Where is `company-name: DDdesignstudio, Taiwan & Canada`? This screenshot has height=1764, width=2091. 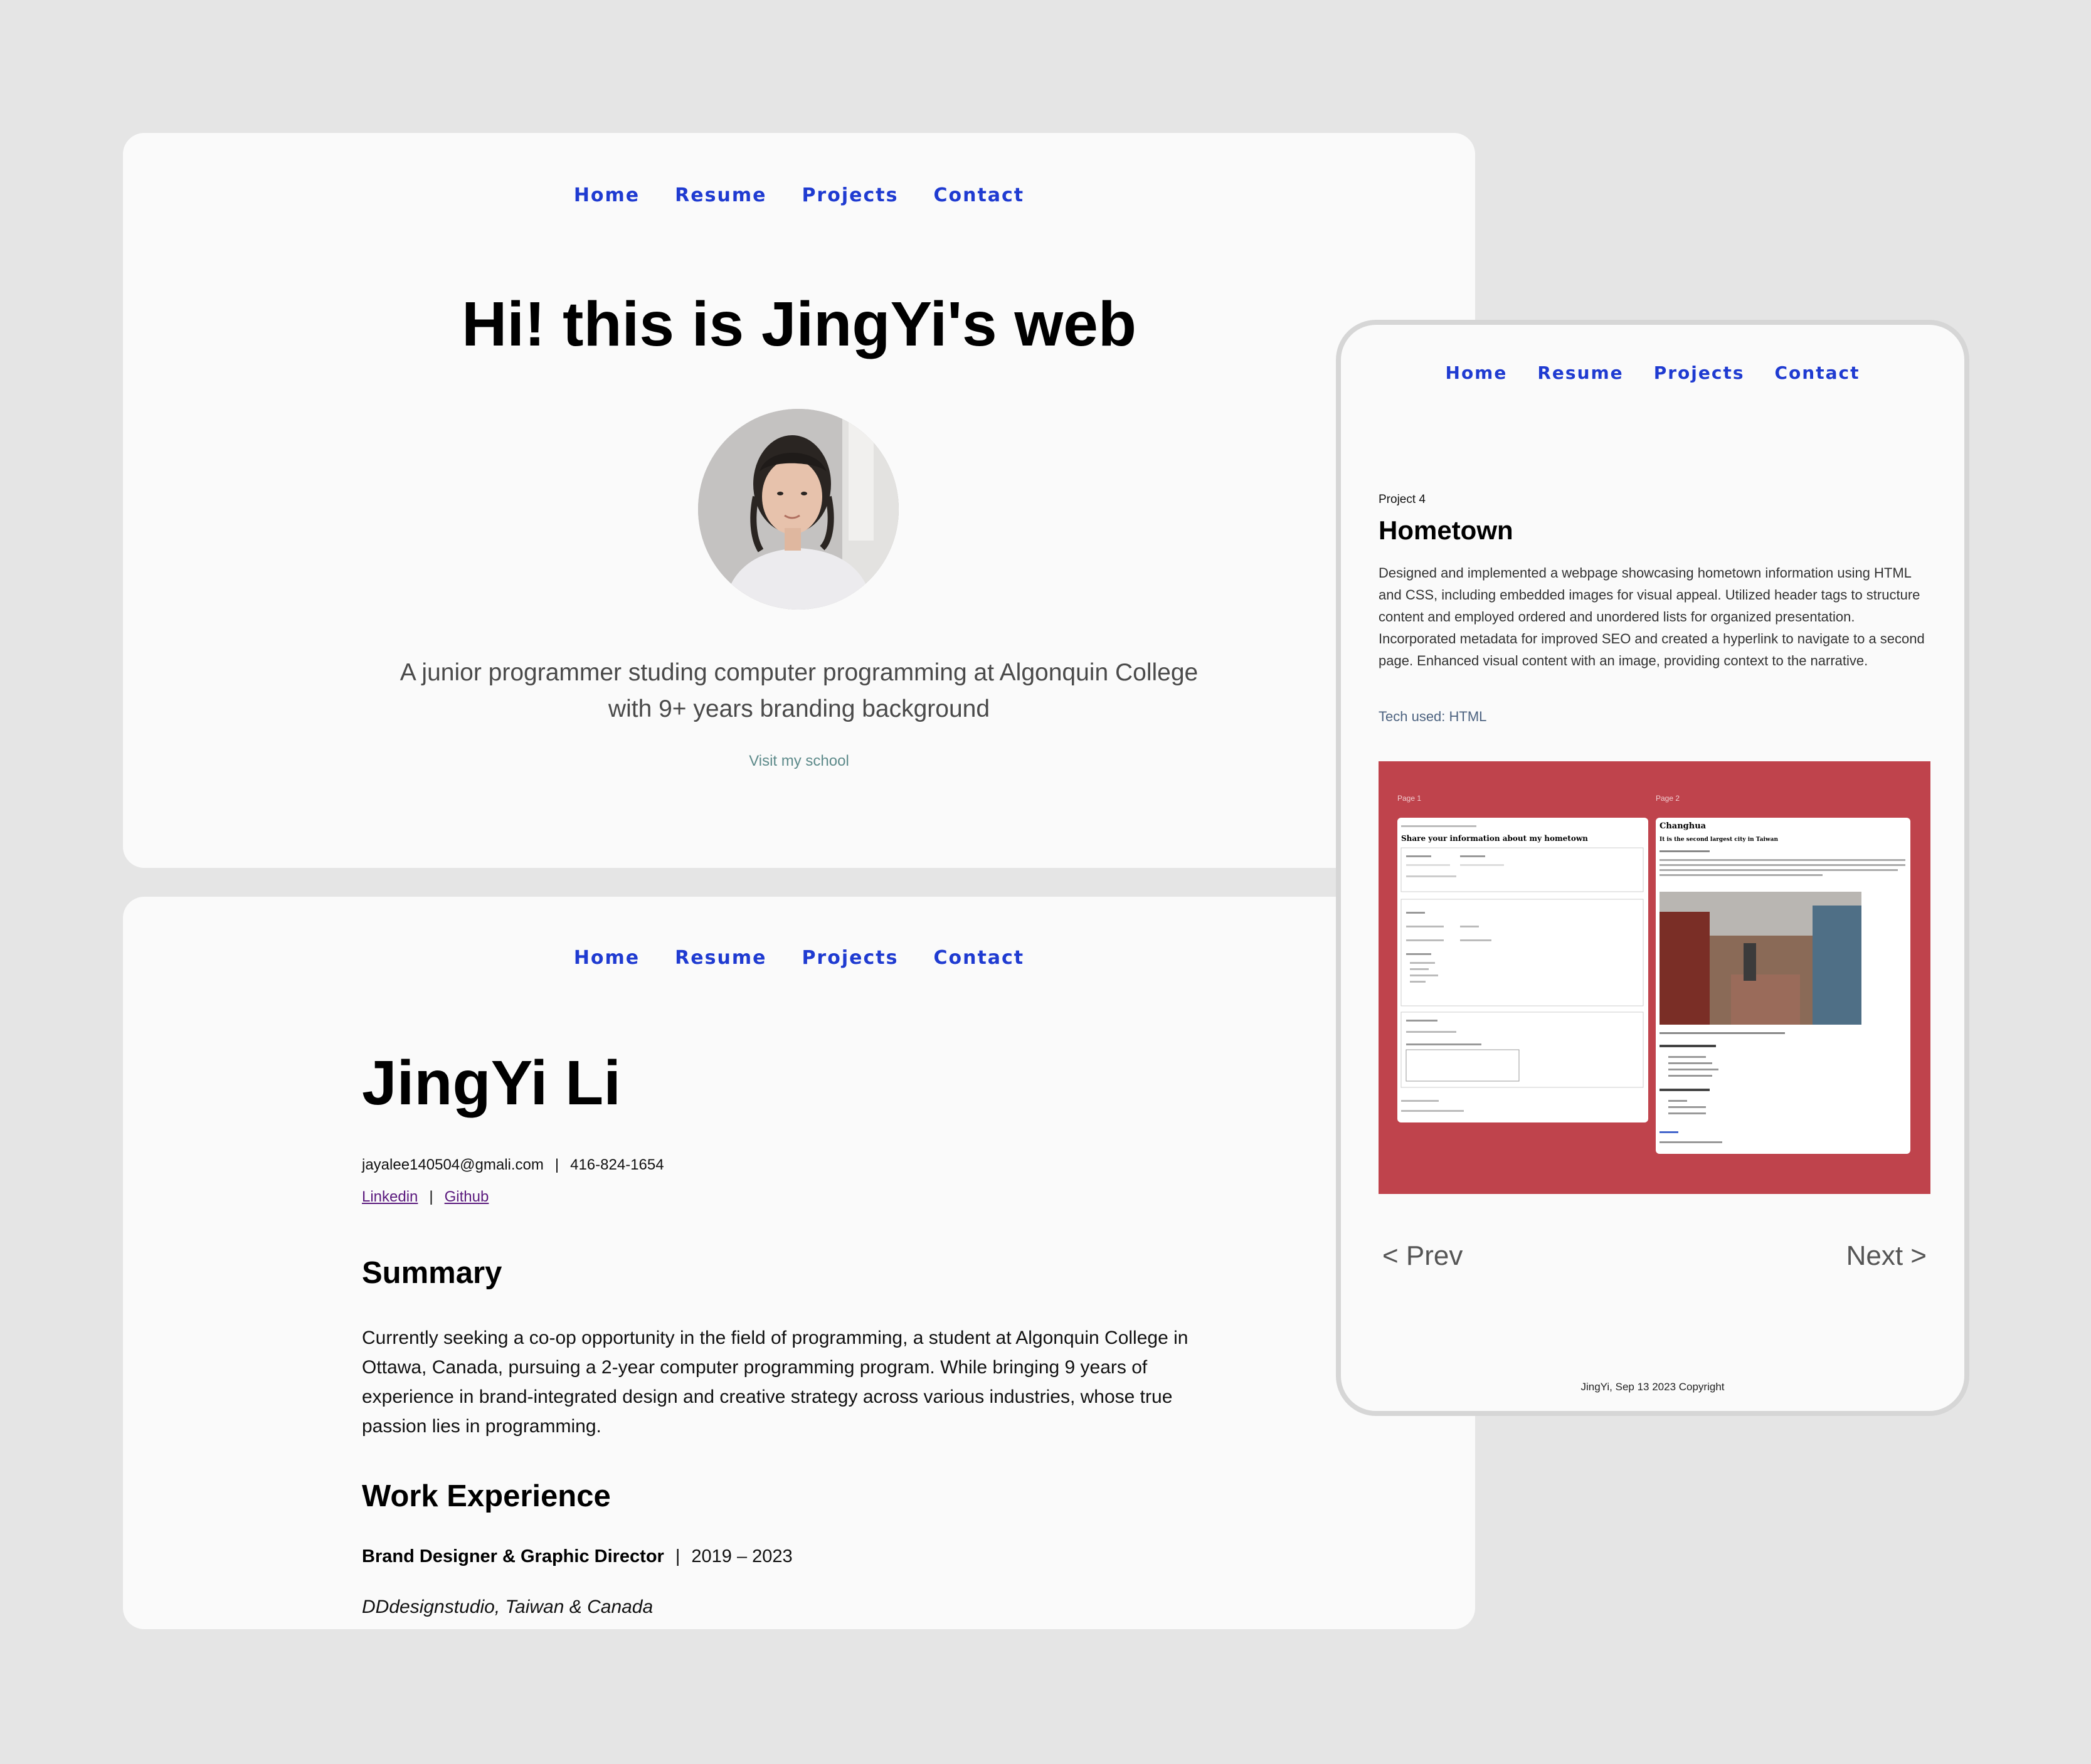 company-name: DDdesignstudio, Taiwan & Canada is located at coordinates (508, 1607).